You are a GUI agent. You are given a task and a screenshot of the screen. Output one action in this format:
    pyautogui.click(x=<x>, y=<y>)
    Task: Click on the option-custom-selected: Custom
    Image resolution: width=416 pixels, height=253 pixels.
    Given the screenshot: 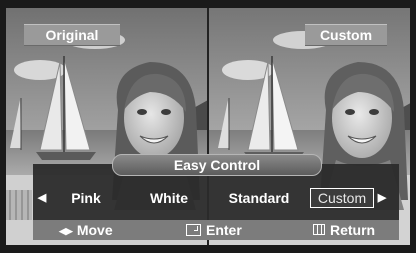 What is the action you would take?
    pyautogui.click(x=342, y=198)
    